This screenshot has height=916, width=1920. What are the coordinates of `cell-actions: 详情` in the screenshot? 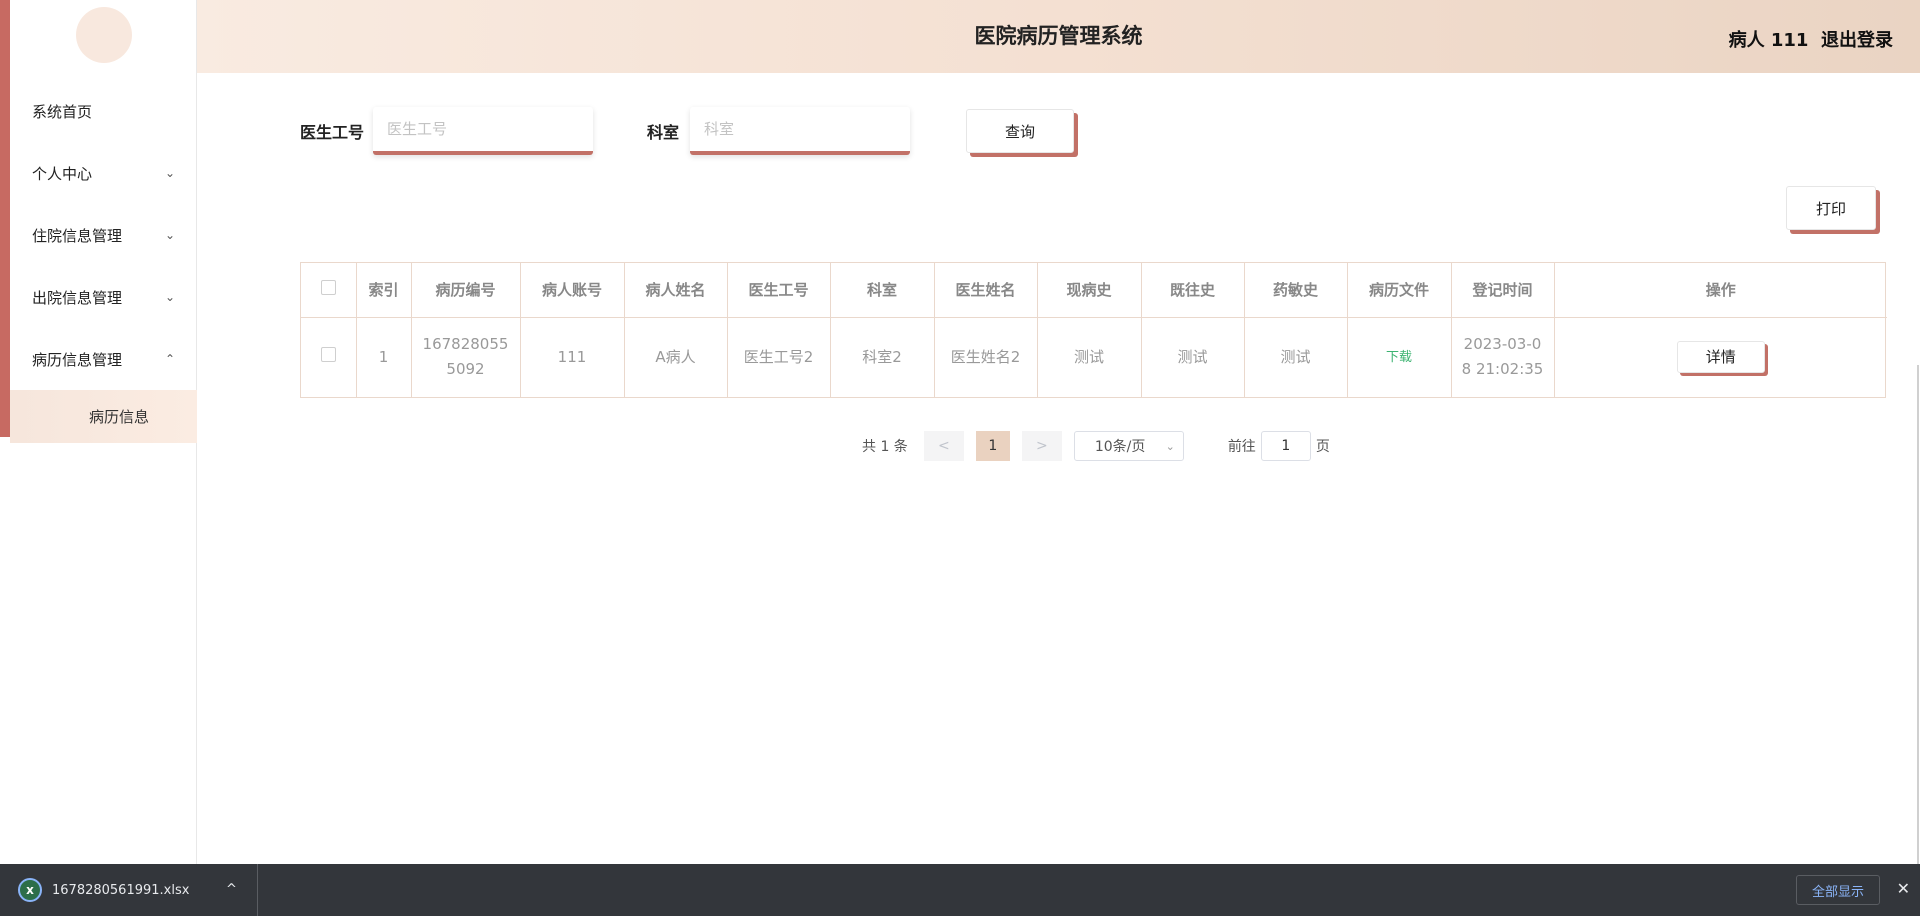 It's located at (1720, 357).